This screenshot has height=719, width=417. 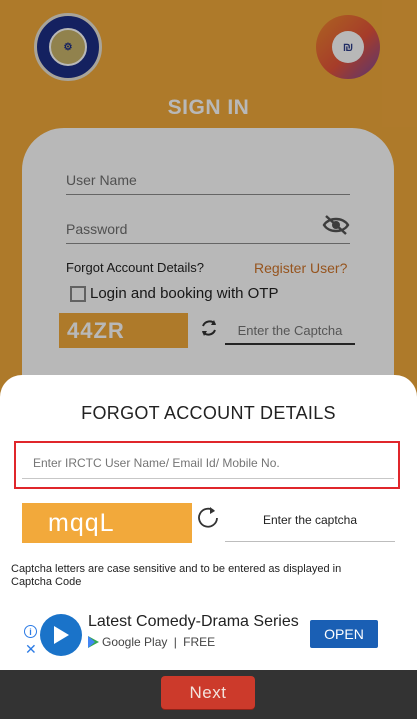 What do you see at coordinates (208, 692) in the screenshot?
I see `next-button: Next` at bounding box center [208, 692].